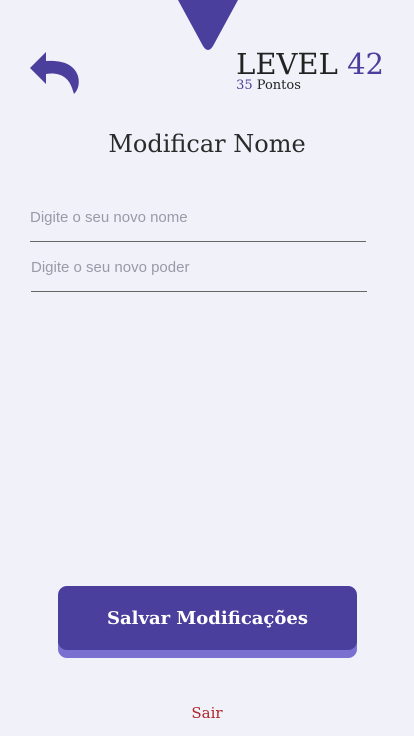 The width and height of the screenshot is (414, 736). What do you see at coordinates (208, 25) in the screenshot?
I see `location-pin-icon` at bounding box center [208, 25].